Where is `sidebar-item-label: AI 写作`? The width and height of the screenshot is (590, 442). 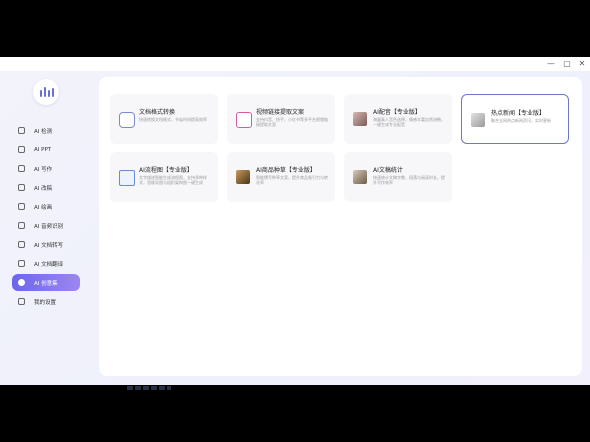
sidebar-item-label: AI 写作 is located at coordinates (43, 169).